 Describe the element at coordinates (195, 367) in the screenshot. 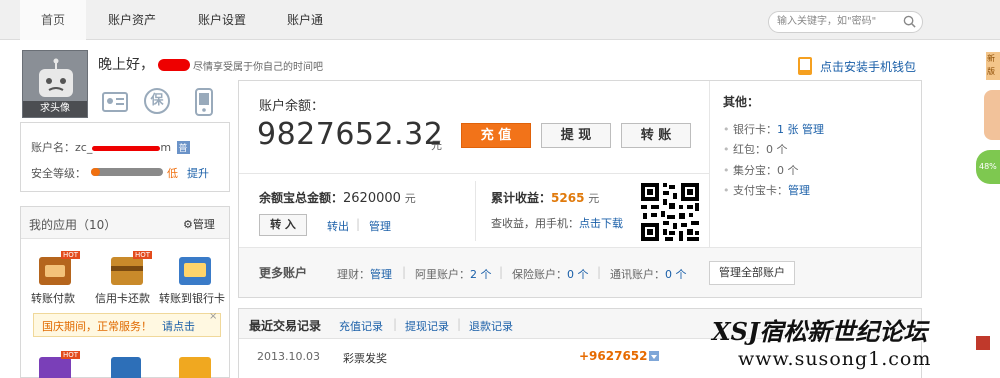

I see `app-icon-yellow` at that location.